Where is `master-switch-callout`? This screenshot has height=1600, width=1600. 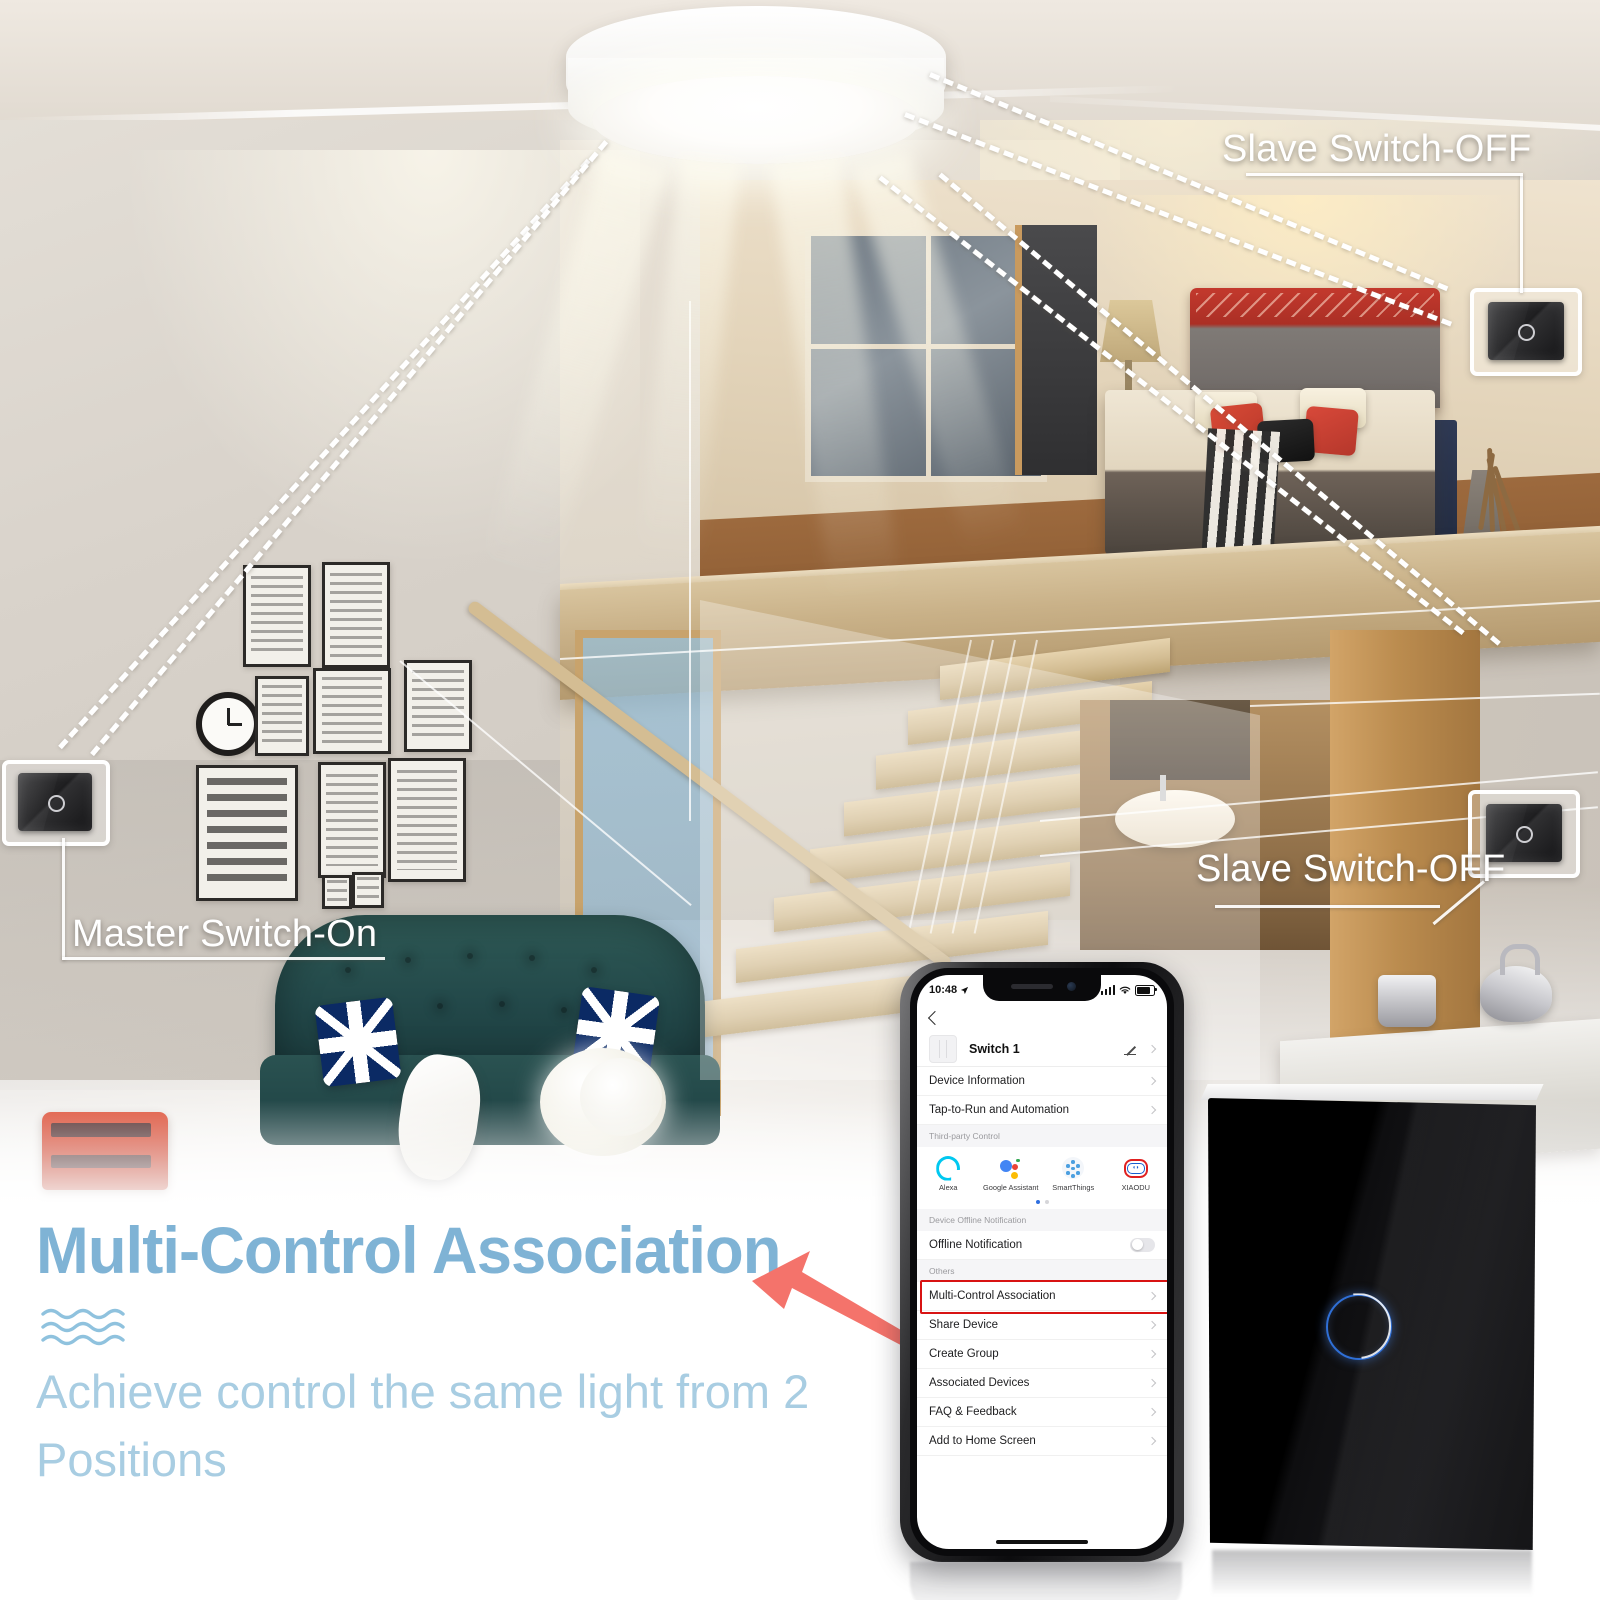 master-switch-callout is located at coordinates (56, 803).